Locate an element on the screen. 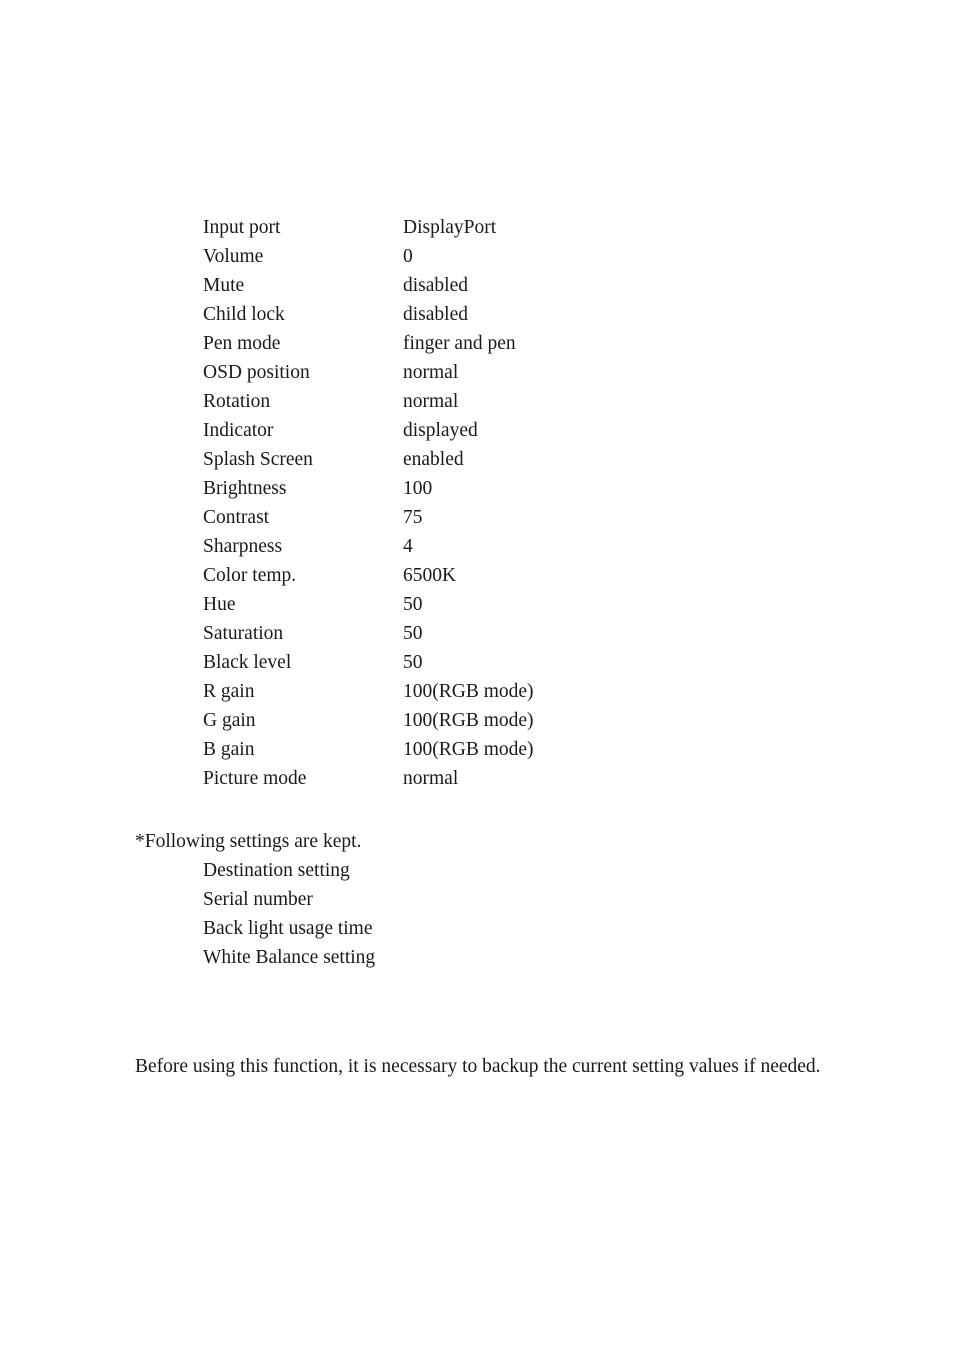 The image size is (954, 1350). table-row: Splash Screen enabled is located at coordinates (473, 464).